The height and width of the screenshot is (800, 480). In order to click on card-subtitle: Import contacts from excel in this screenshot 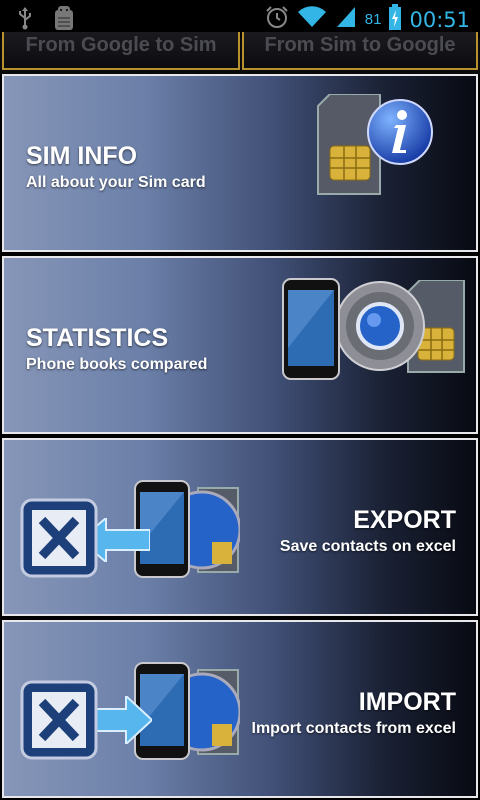, I will do `click(354, 728)`.